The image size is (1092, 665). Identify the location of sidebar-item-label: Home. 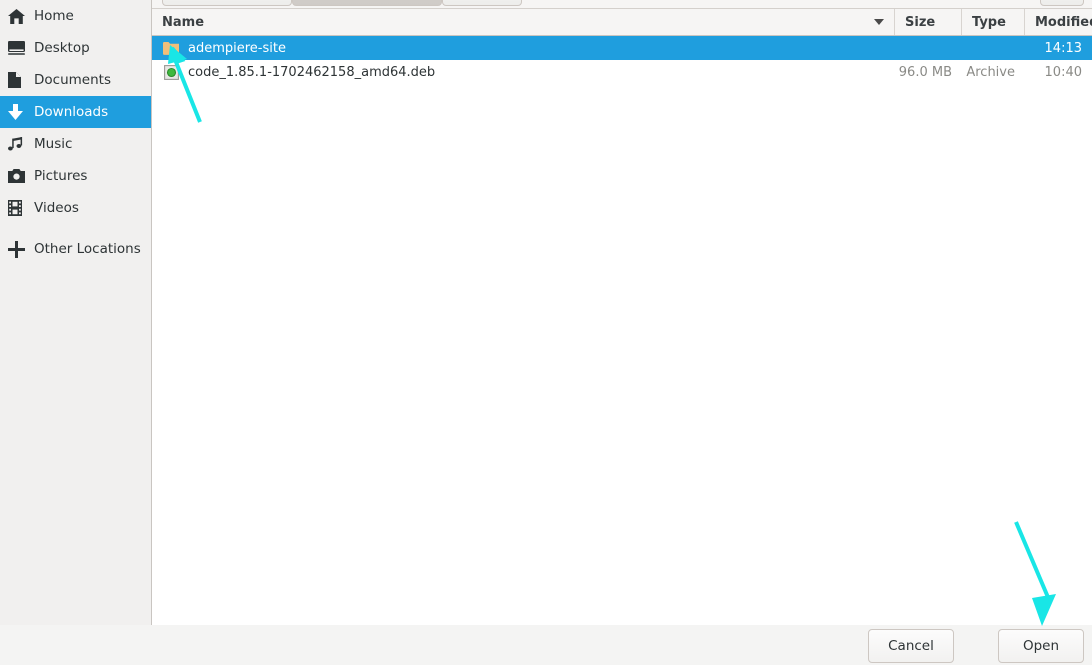
(54, 16).